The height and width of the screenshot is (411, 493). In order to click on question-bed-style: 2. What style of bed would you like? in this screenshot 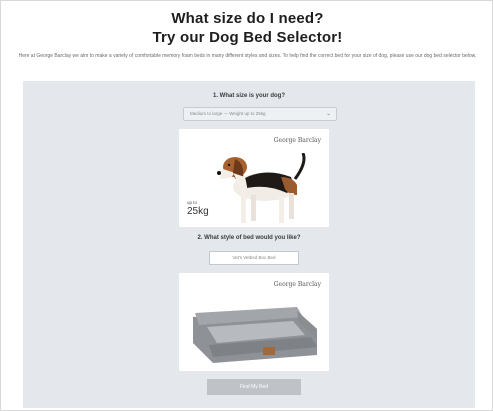, I will do `click(249, 238)`.